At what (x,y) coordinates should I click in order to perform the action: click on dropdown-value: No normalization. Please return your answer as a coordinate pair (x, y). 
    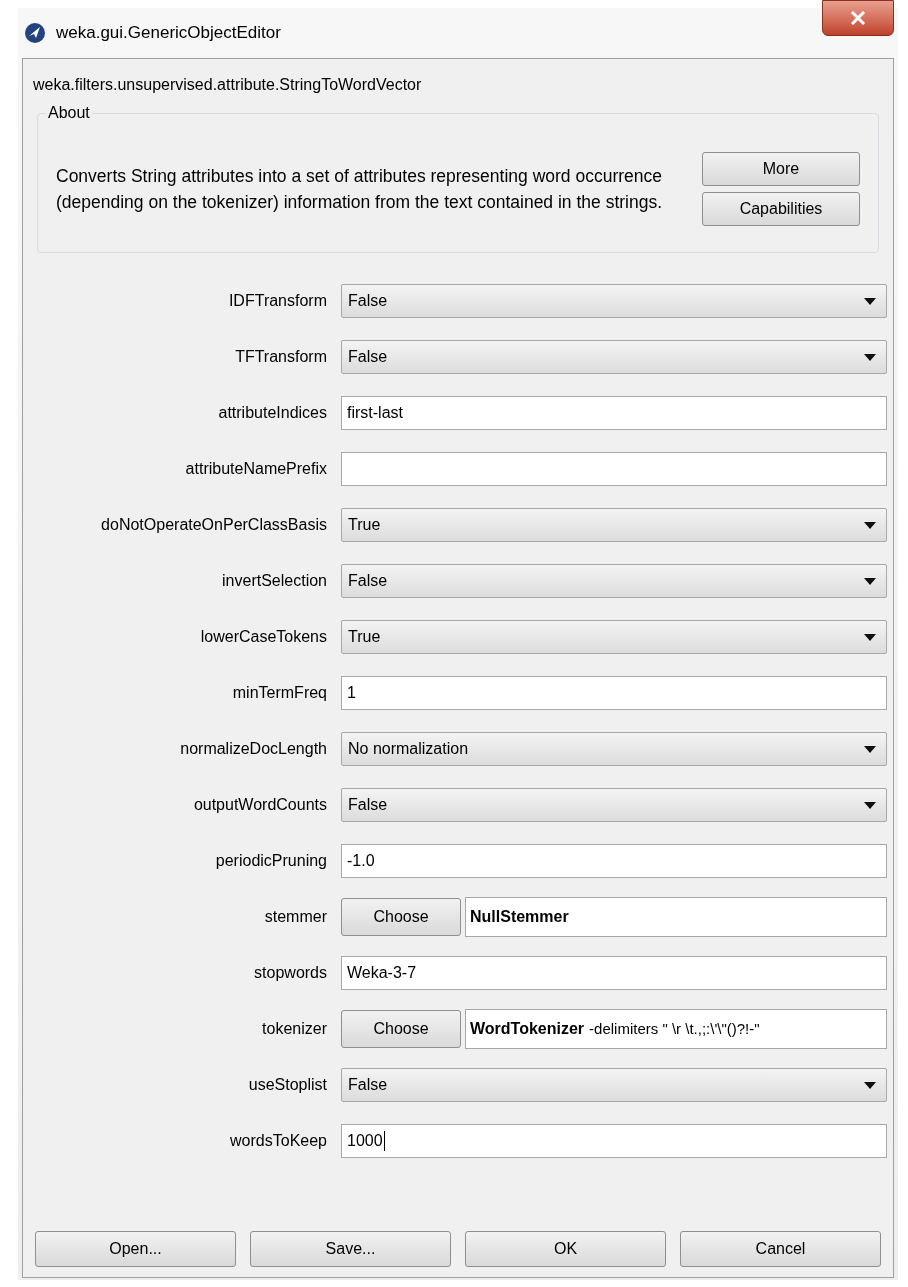
    Looking at the image, I should click on (409, 749).